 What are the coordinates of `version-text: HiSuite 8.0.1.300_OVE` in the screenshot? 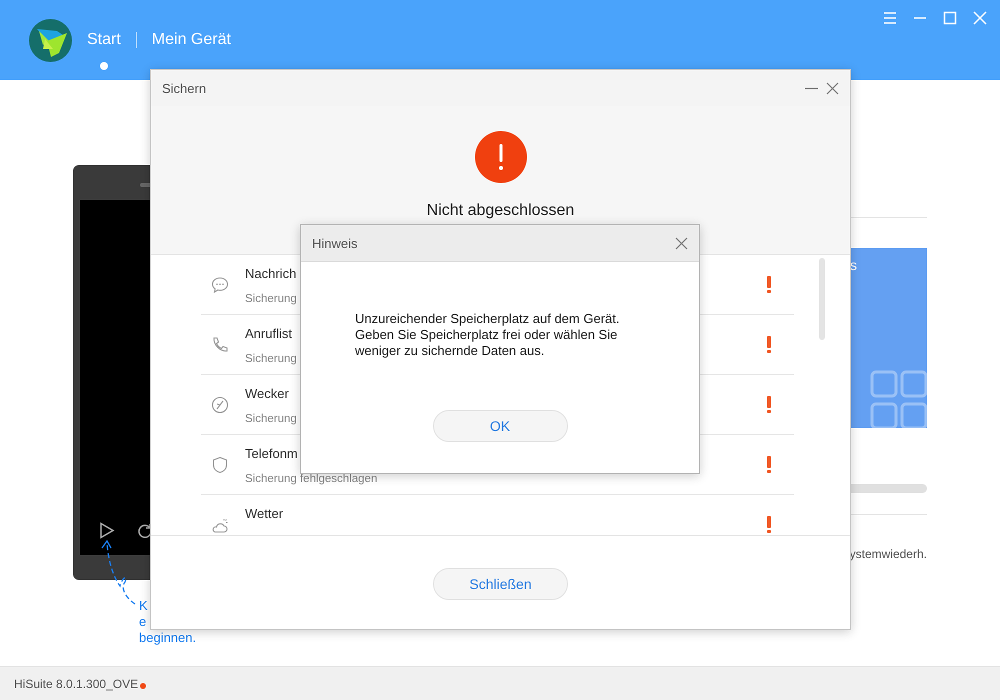 It's located at (76, 683).